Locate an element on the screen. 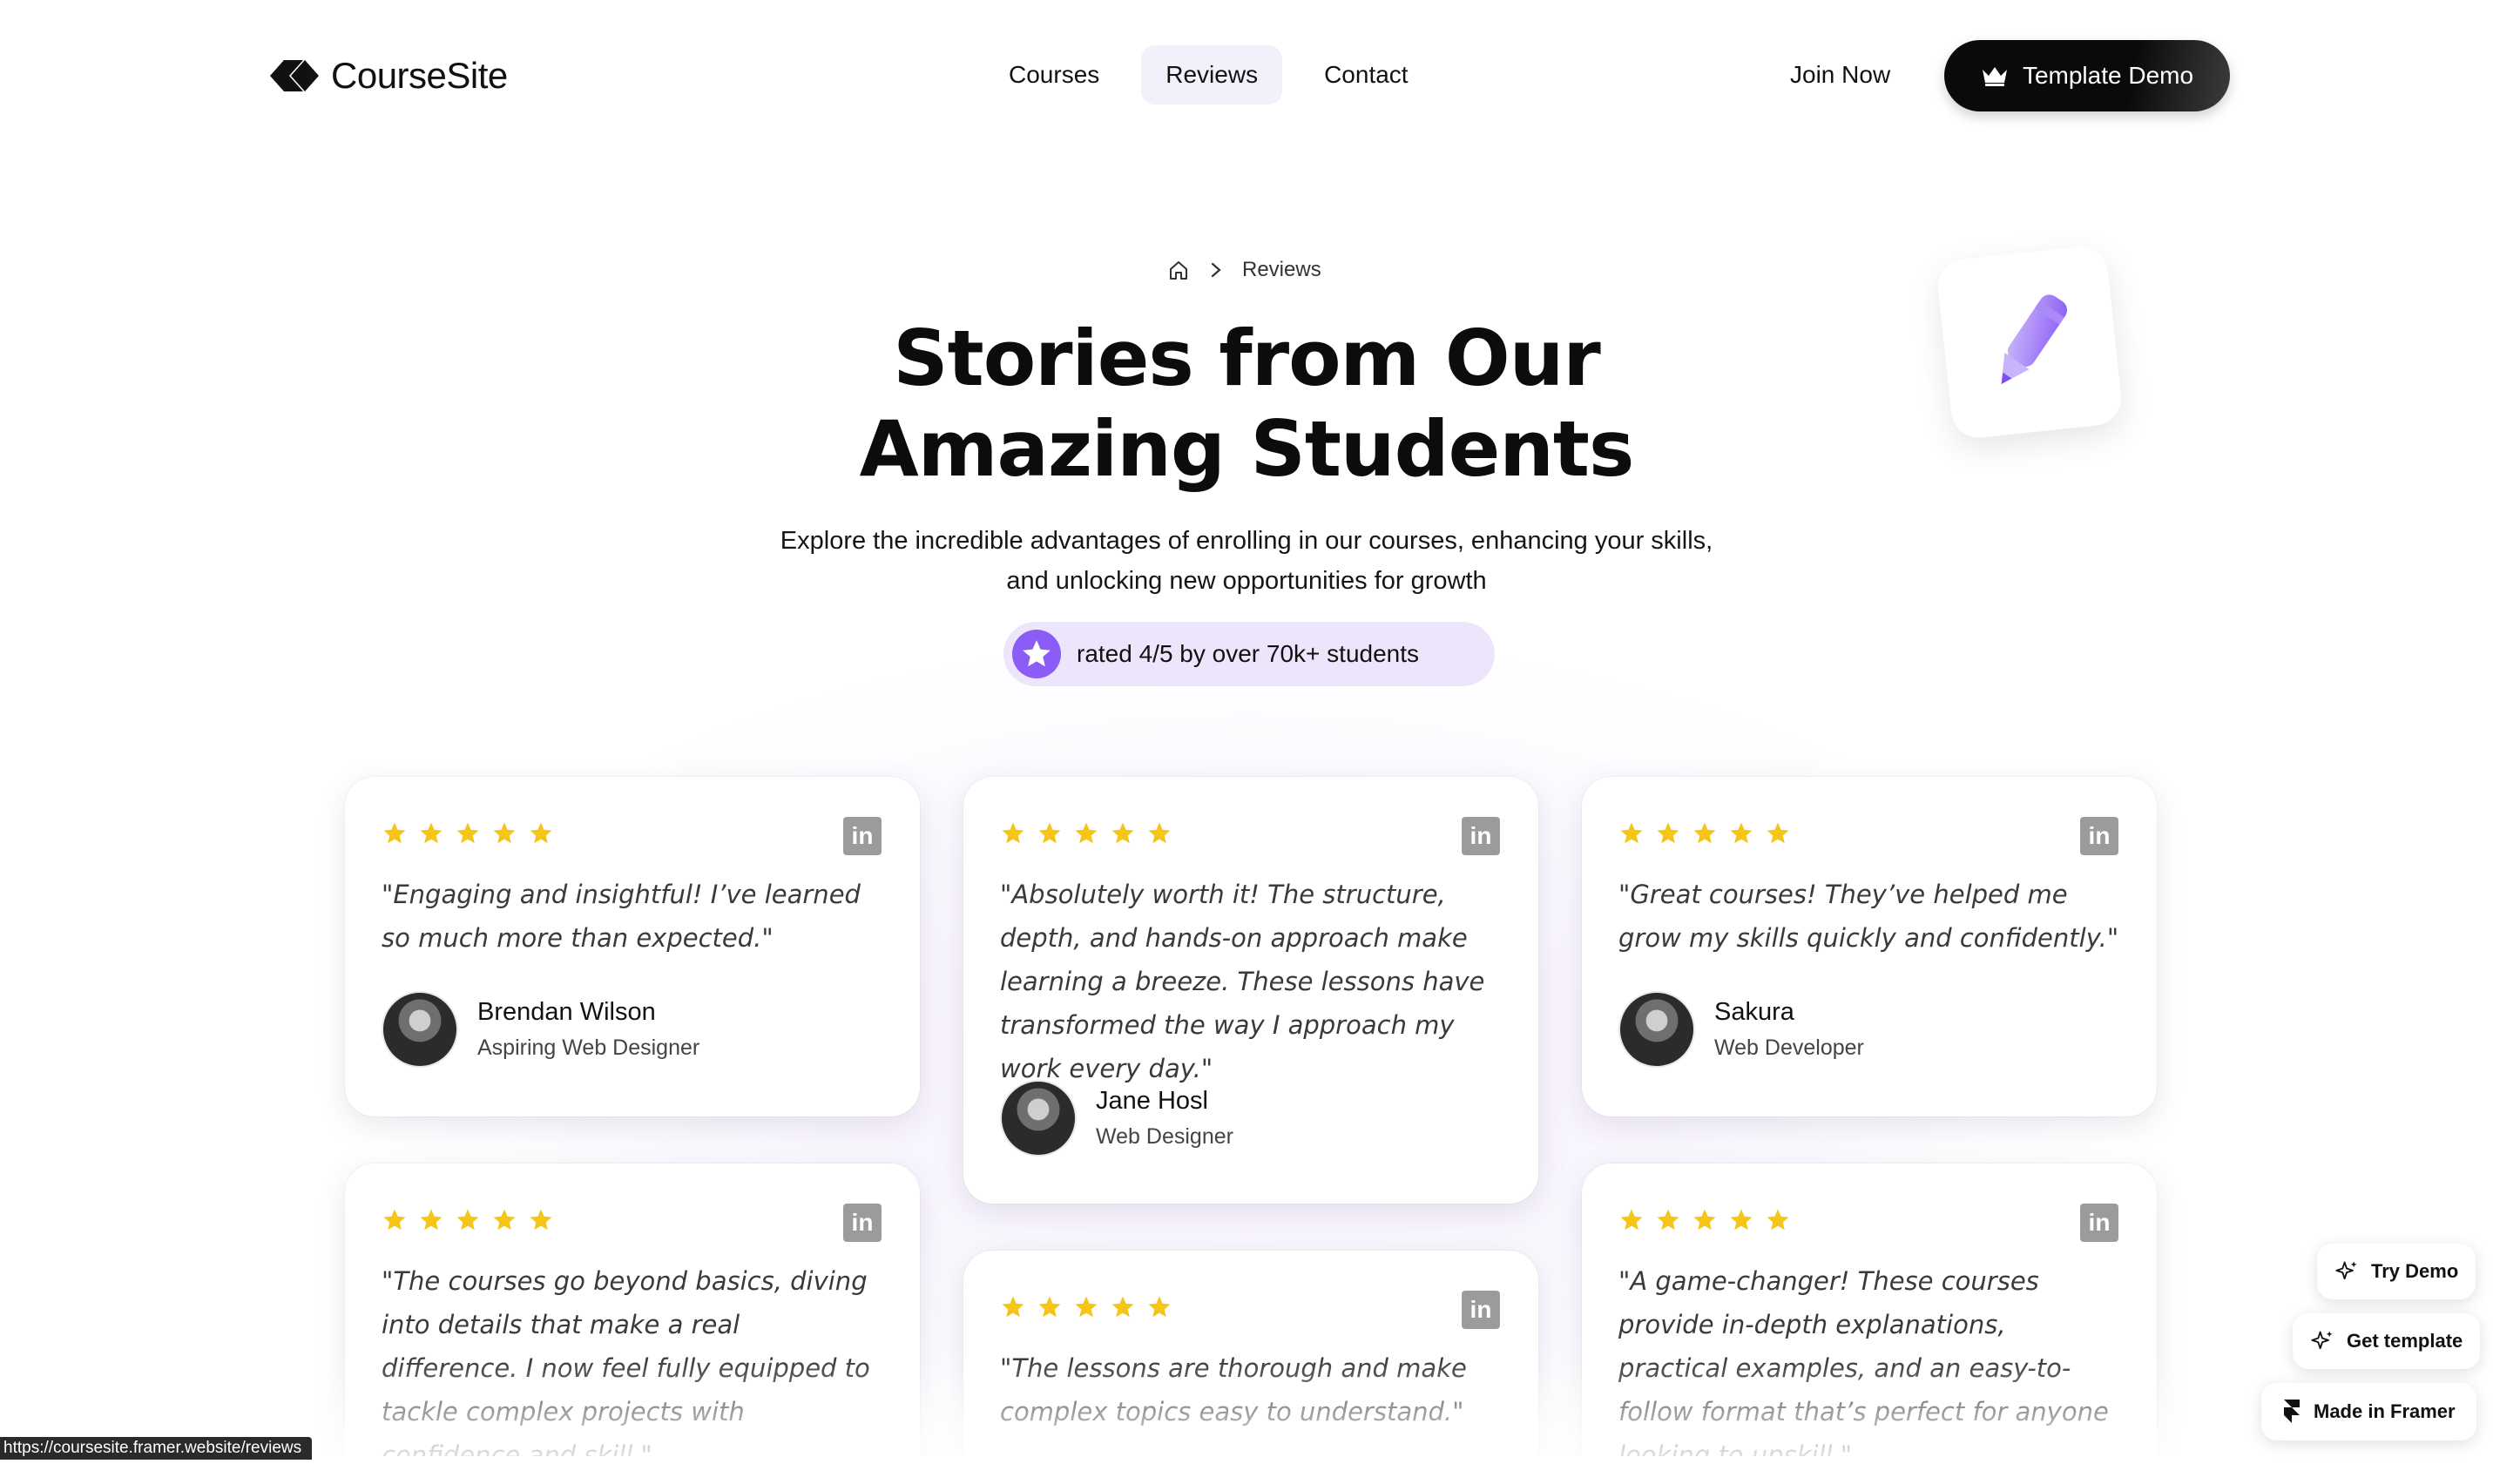 The height and width of the screenshot is (1484, 2493). reviewer-name: Sakura is located at coordinates (1754, 1012).